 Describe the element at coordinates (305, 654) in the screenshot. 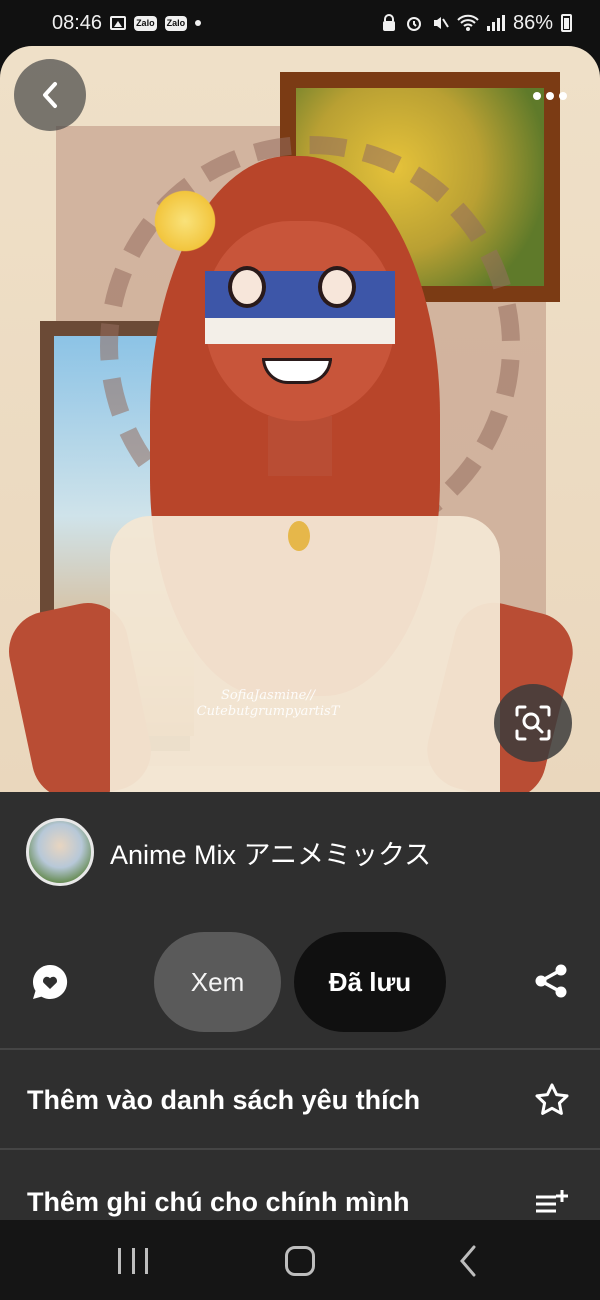

I see `artwork-shirt` at that location.